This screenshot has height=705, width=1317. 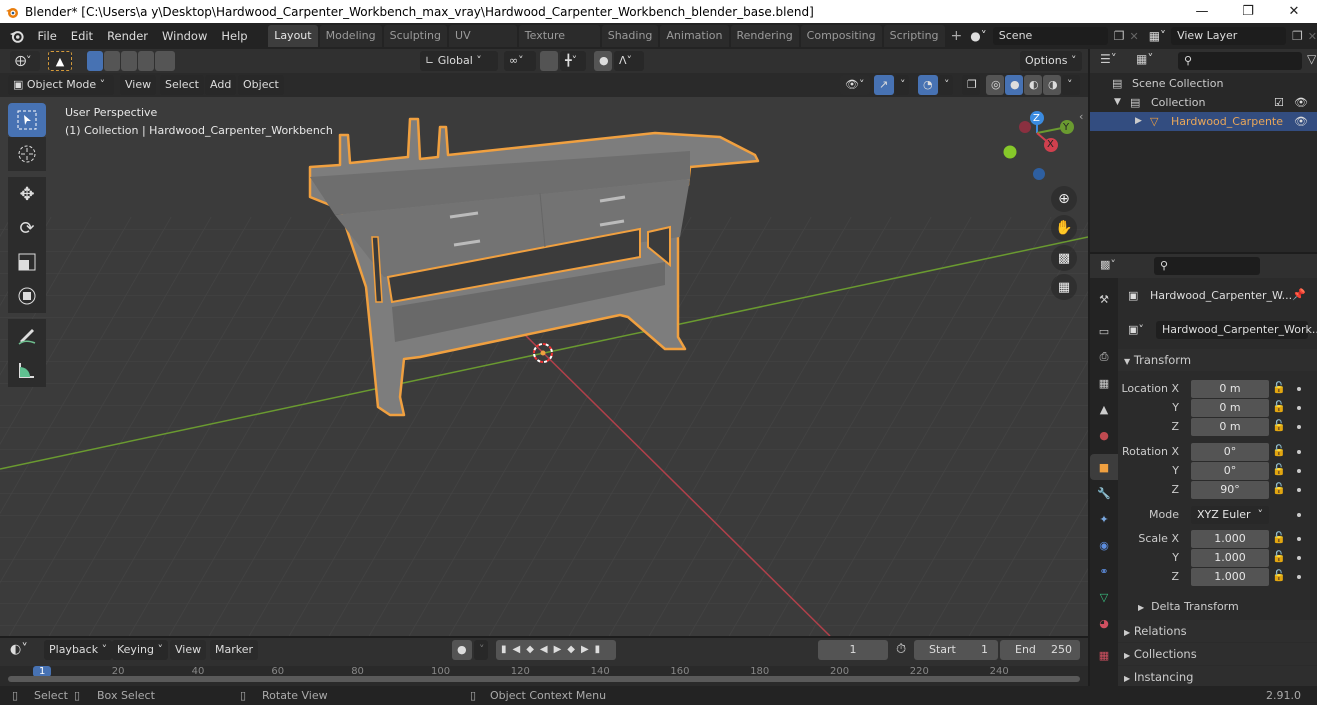 I want to click on object-browse-icon: ▣˅, so click(x=1136, y=329).